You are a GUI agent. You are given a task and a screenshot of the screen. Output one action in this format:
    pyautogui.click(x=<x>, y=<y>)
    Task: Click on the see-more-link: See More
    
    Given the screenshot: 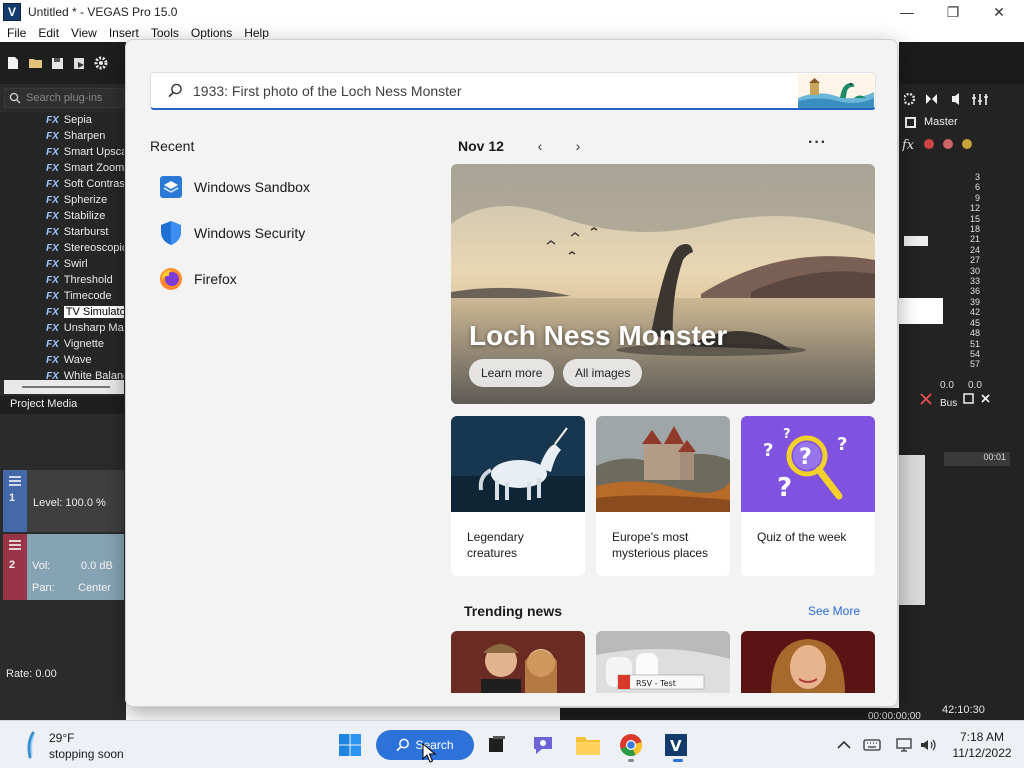 What is the action you would take?
    pyautogui.click(x=834, y=611)
    